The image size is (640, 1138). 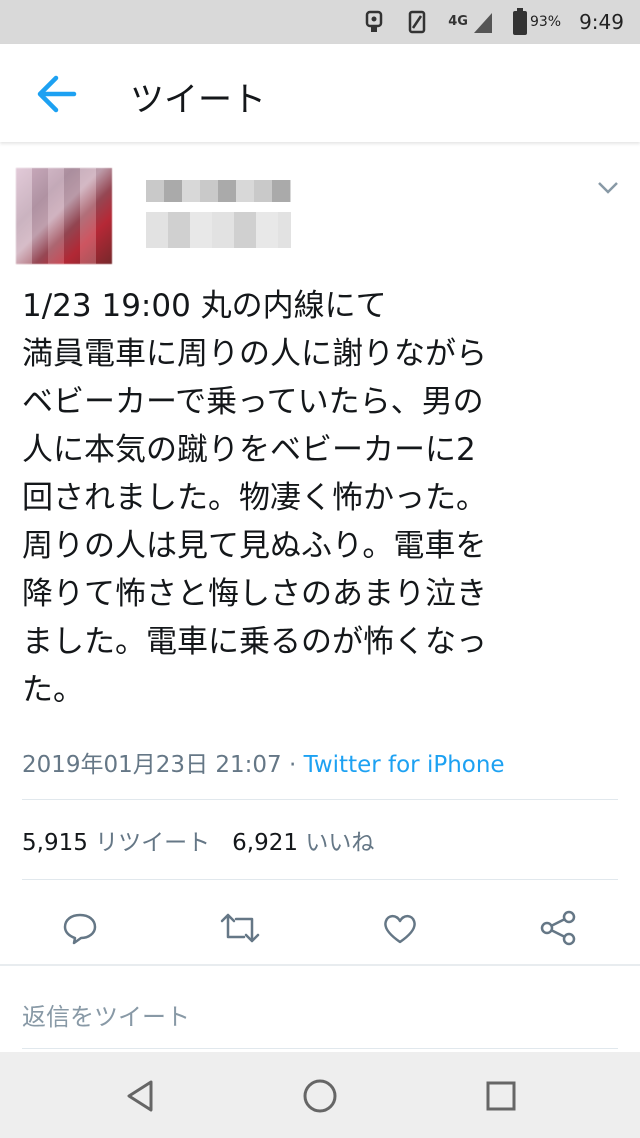 I want to click on share-icon, so click(x=558, y=928).